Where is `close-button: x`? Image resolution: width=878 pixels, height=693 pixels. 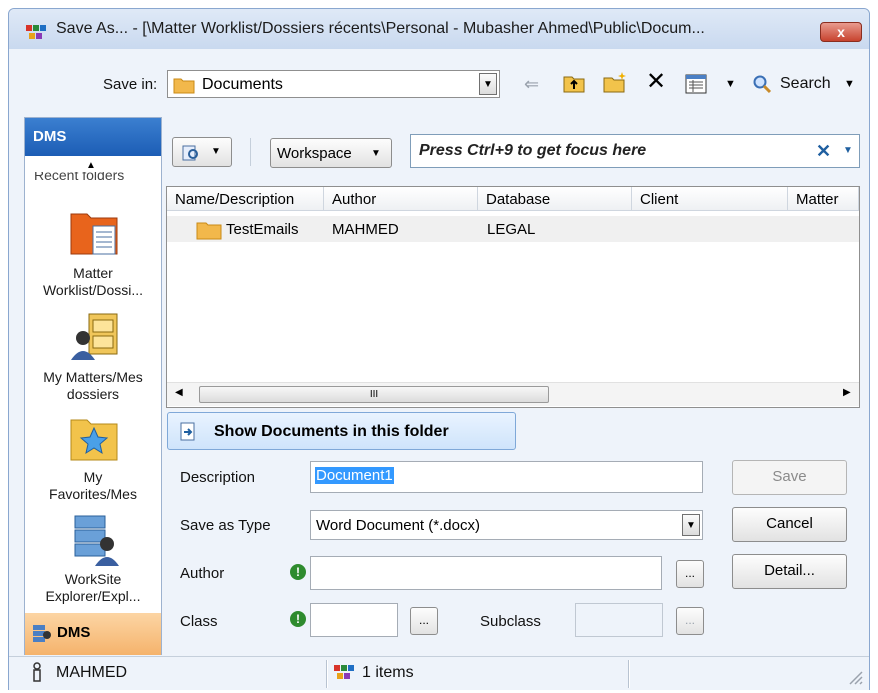
close-button: x is located at coordinates (841, 32).